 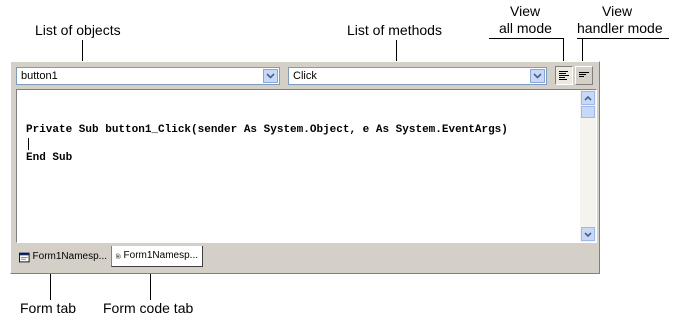 I want to click on callout-line-view-all-h, so click(x=526, y=38).